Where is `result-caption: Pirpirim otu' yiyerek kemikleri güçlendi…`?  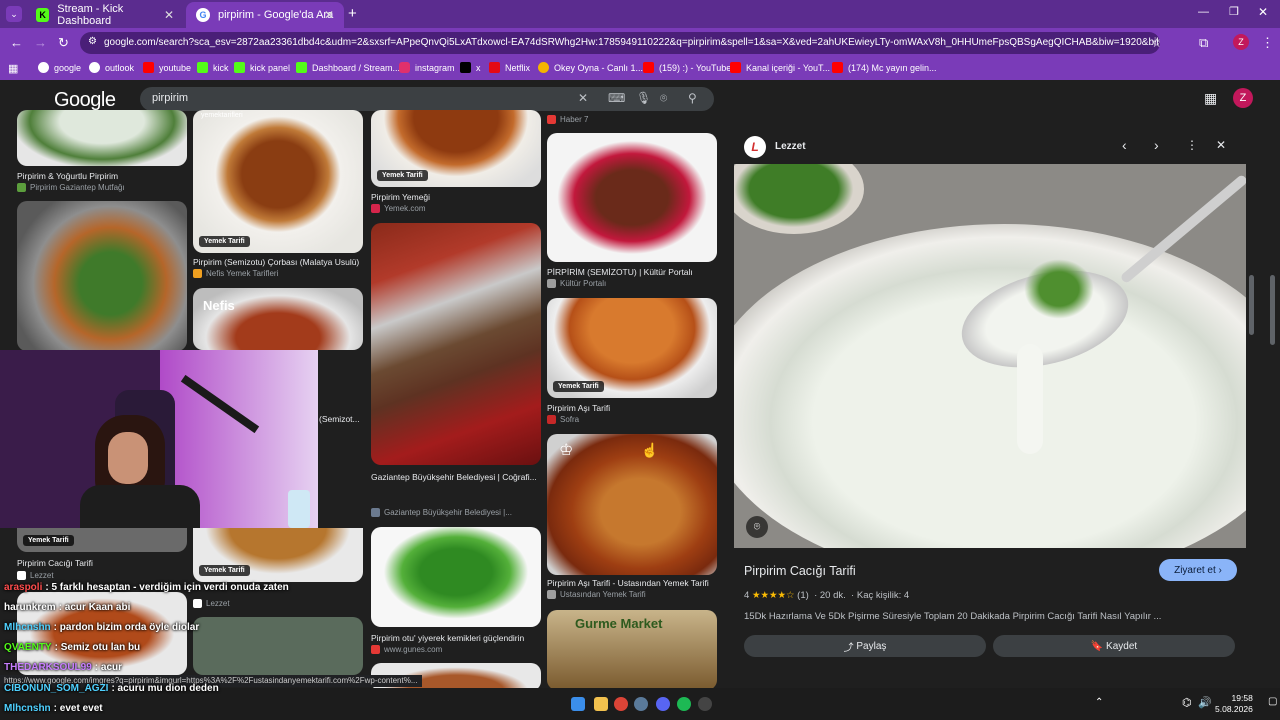 result-caption: Pirpirim otu' yiyerek kemikleri güçlendi… is located at coordinates (456, 638).